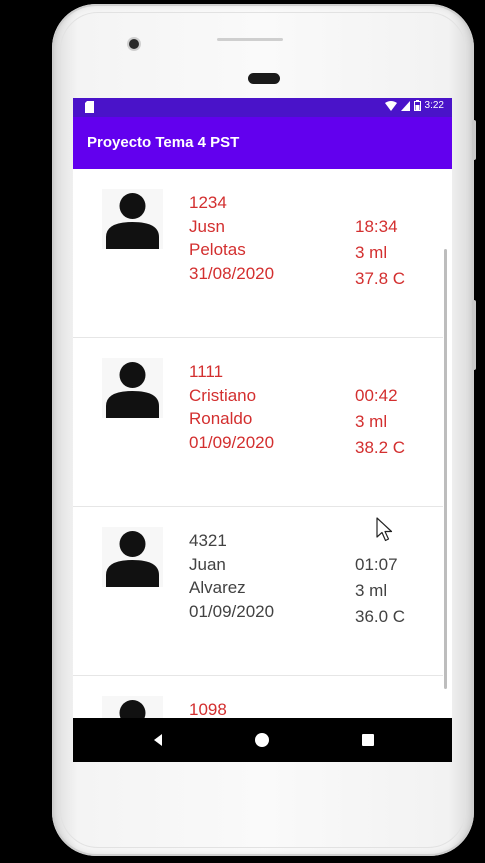 The image size is (485, 863). Describe the element at coordinates (208, 202) in the screenshot. I see `record-id: 1234` at that location.